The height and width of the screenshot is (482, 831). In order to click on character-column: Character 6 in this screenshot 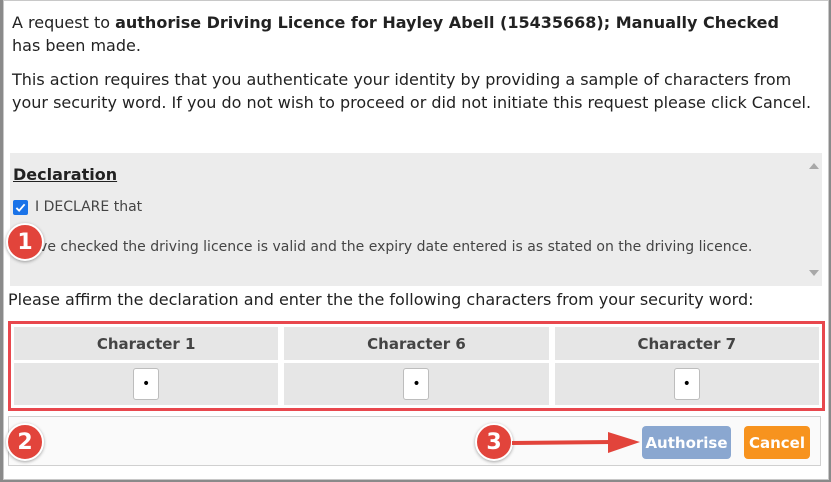, I will do `click(416, 366)`.